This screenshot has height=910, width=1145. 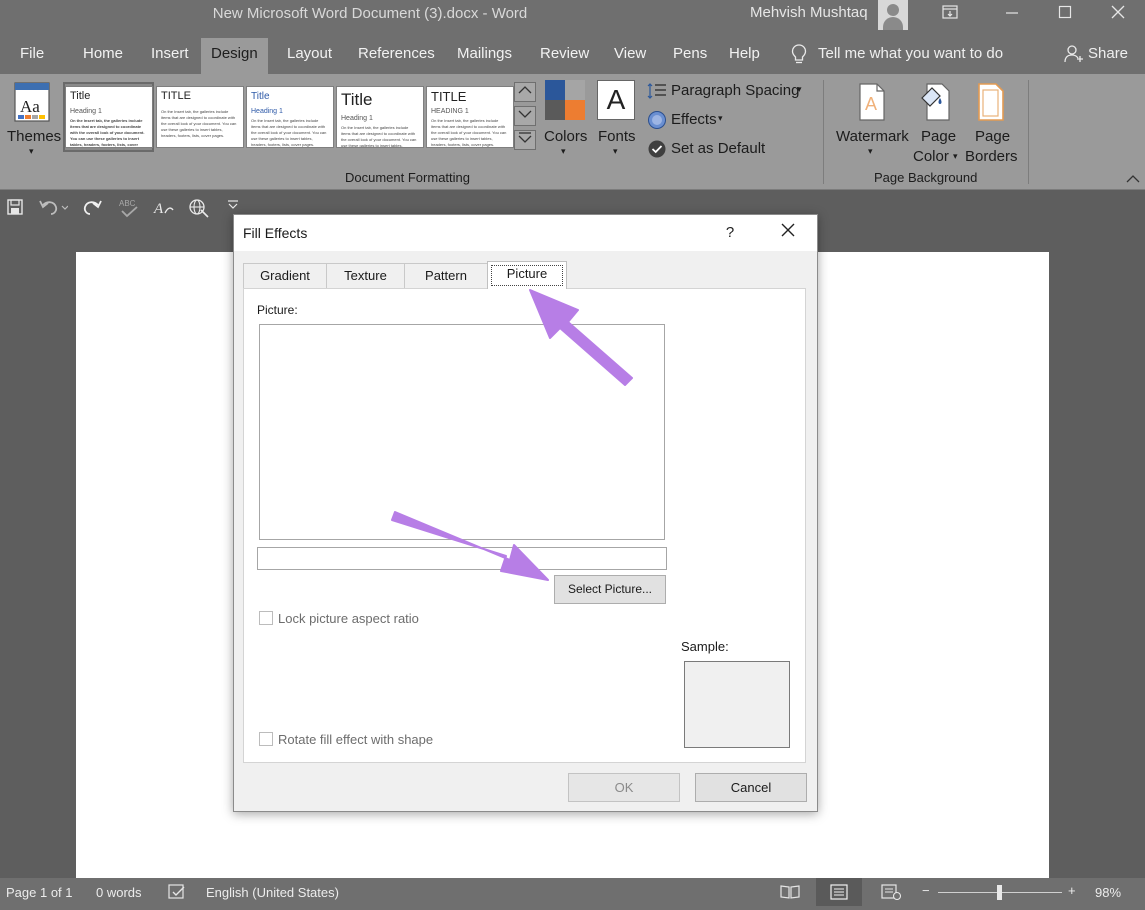 I want to click on rotate-fill-checkbox, so click(x=266, y=739).